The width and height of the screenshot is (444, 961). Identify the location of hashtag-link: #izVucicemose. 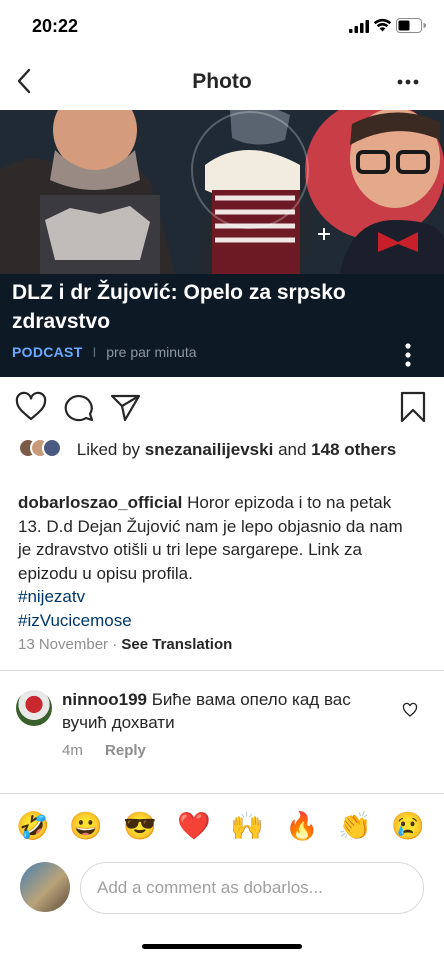
(218, 621).